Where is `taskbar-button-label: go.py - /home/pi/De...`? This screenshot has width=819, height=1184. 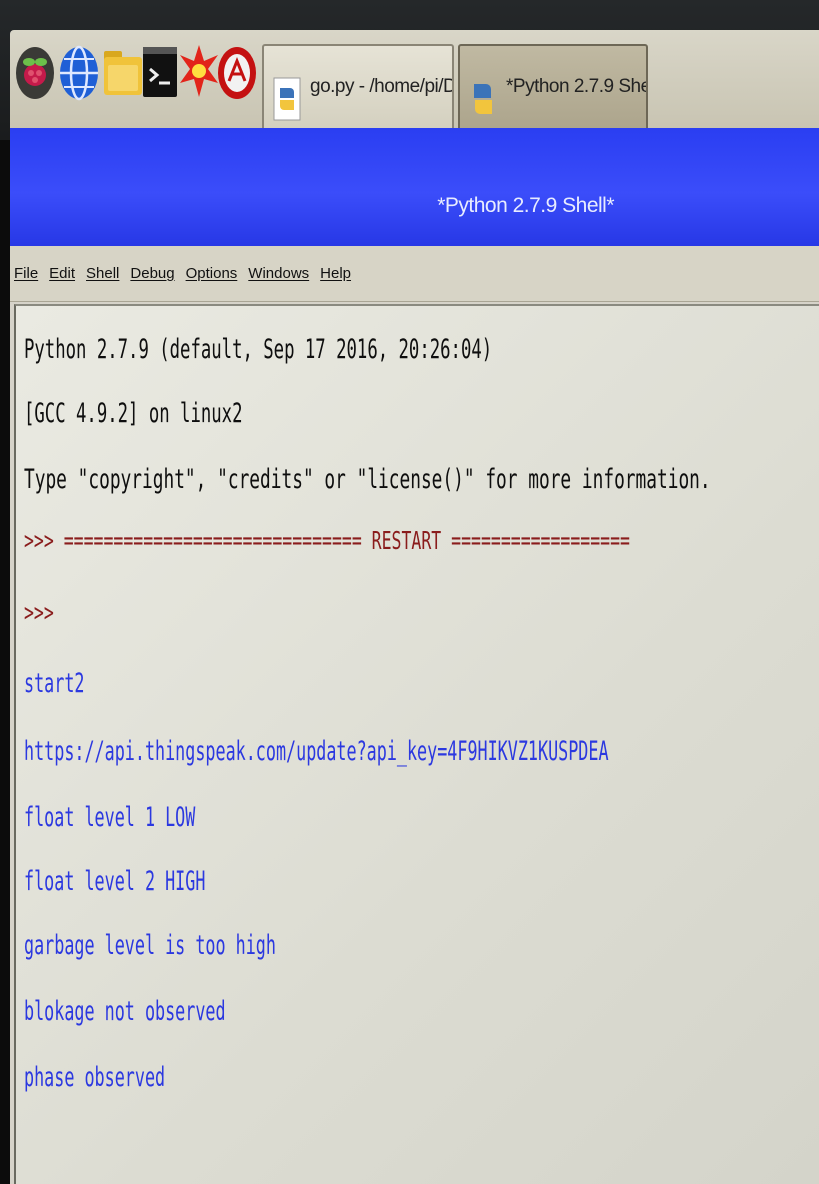
taskbar-button-label: go.py - /home/pi/De... is located at coordinates (381, 86).